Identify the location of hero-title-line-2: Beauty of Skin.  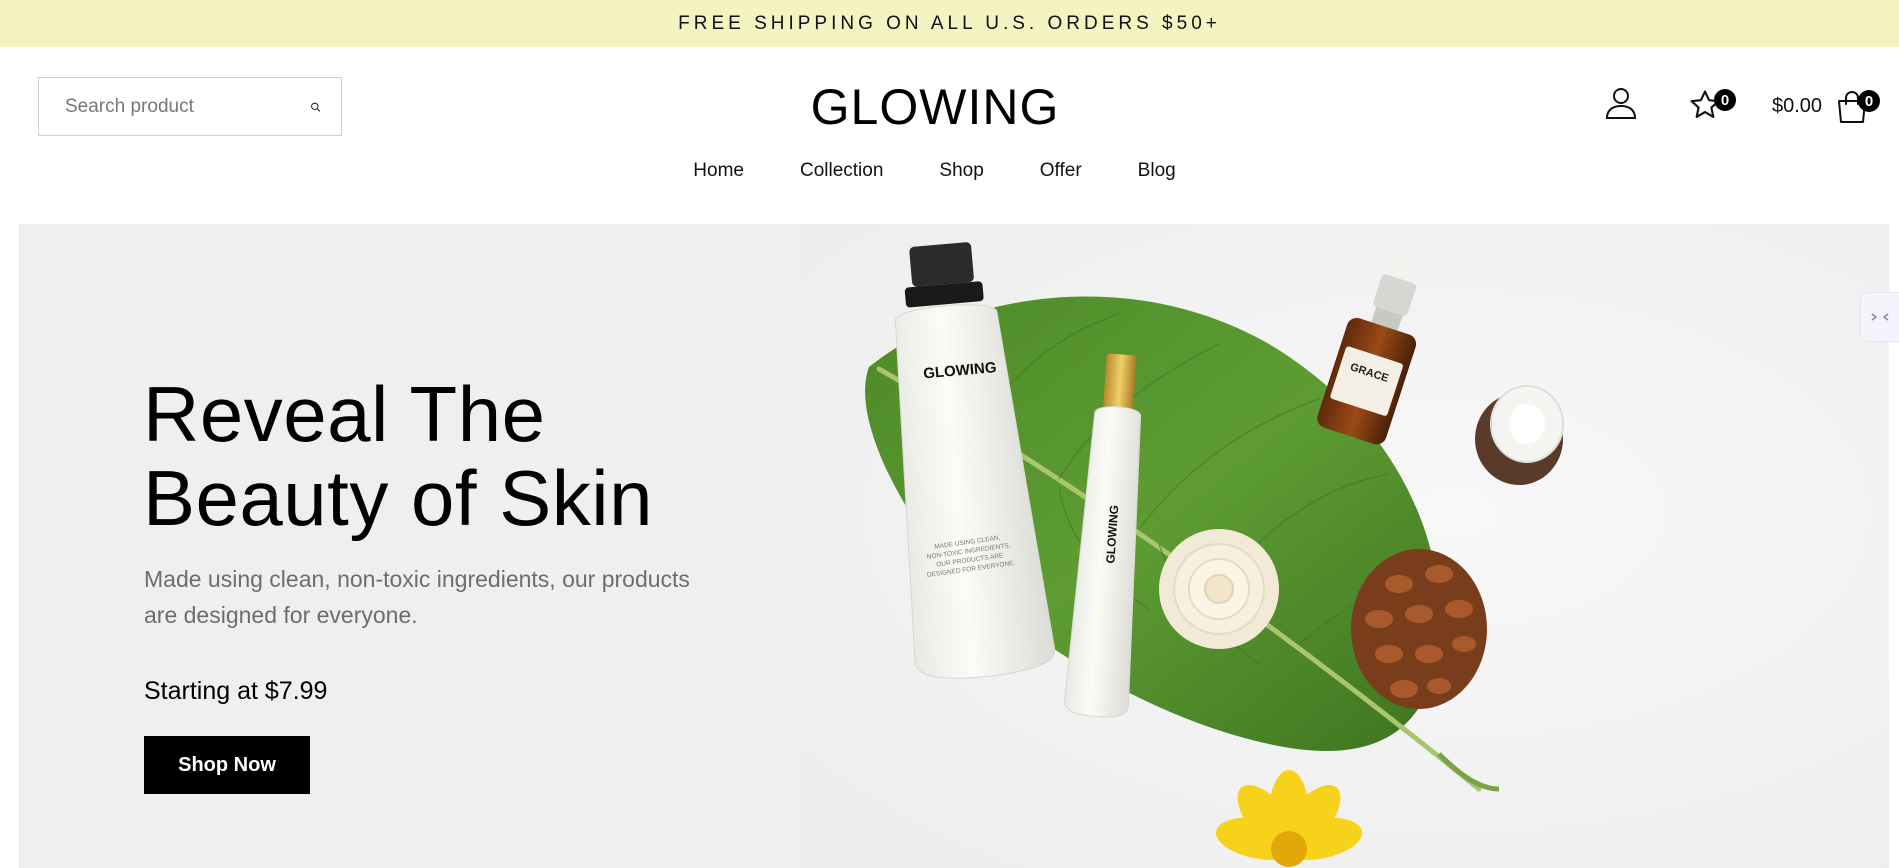
(398, 498).